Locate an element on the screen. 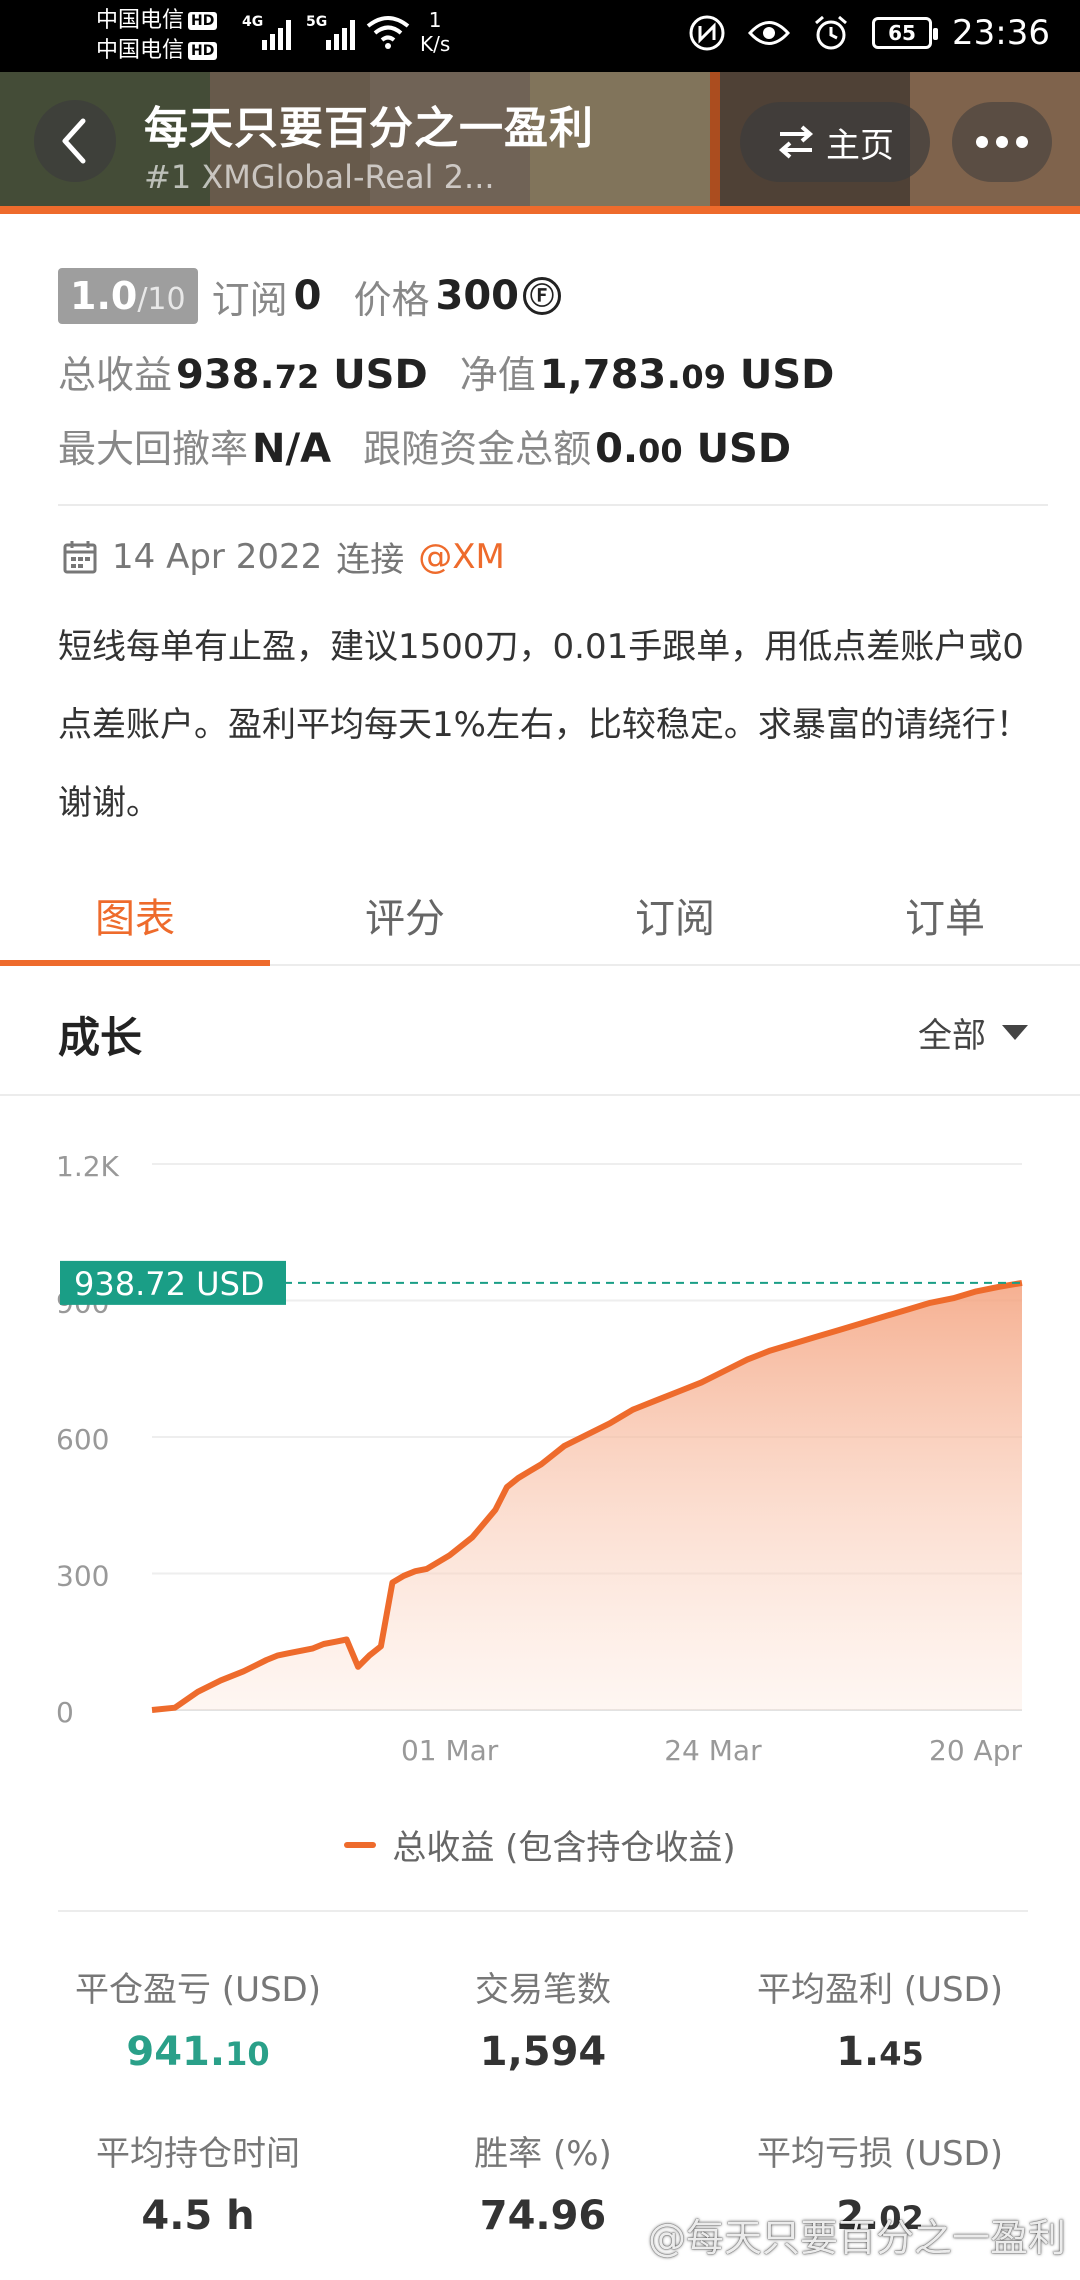 The height and width of the screenshot is (2280, 1080). more-icon is located at coordinates (982, 142).